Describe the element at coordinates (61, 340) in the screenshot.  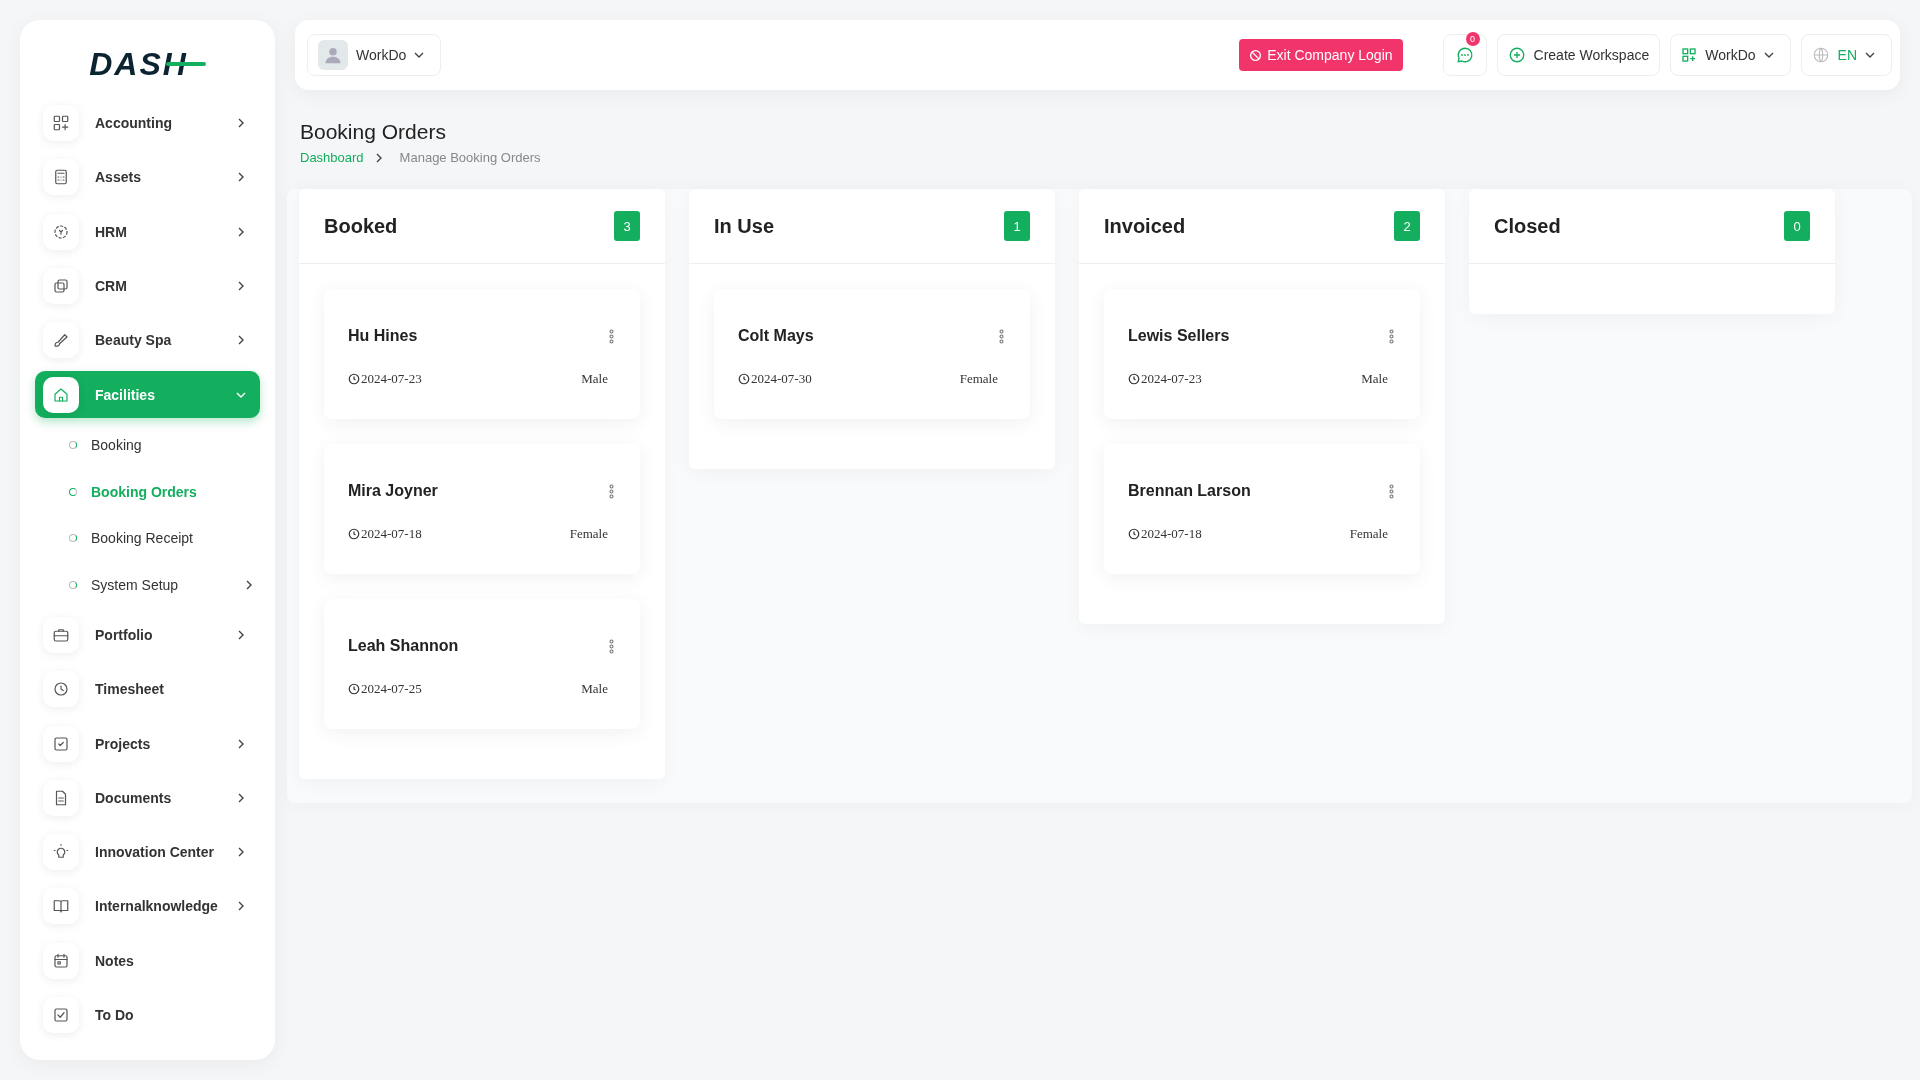
I see `brush-icon` at that location.